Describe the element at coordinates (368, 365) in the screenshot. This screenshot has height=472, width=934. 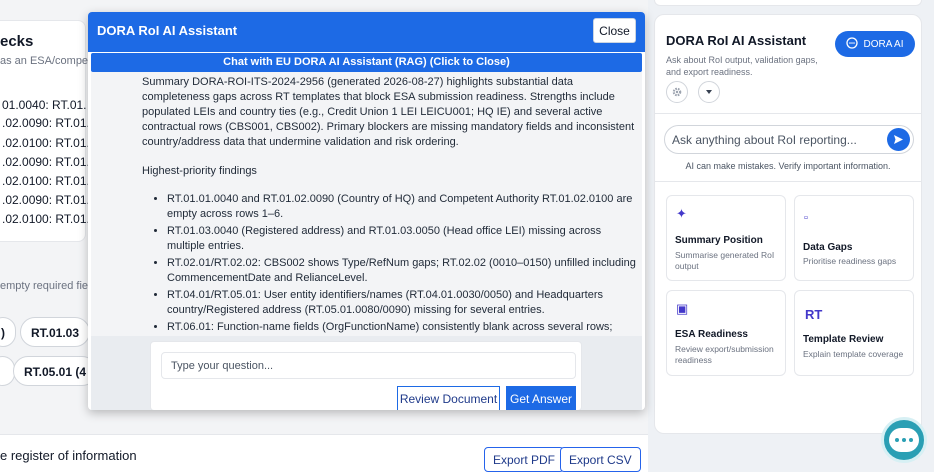
I see `question-input` at that location.